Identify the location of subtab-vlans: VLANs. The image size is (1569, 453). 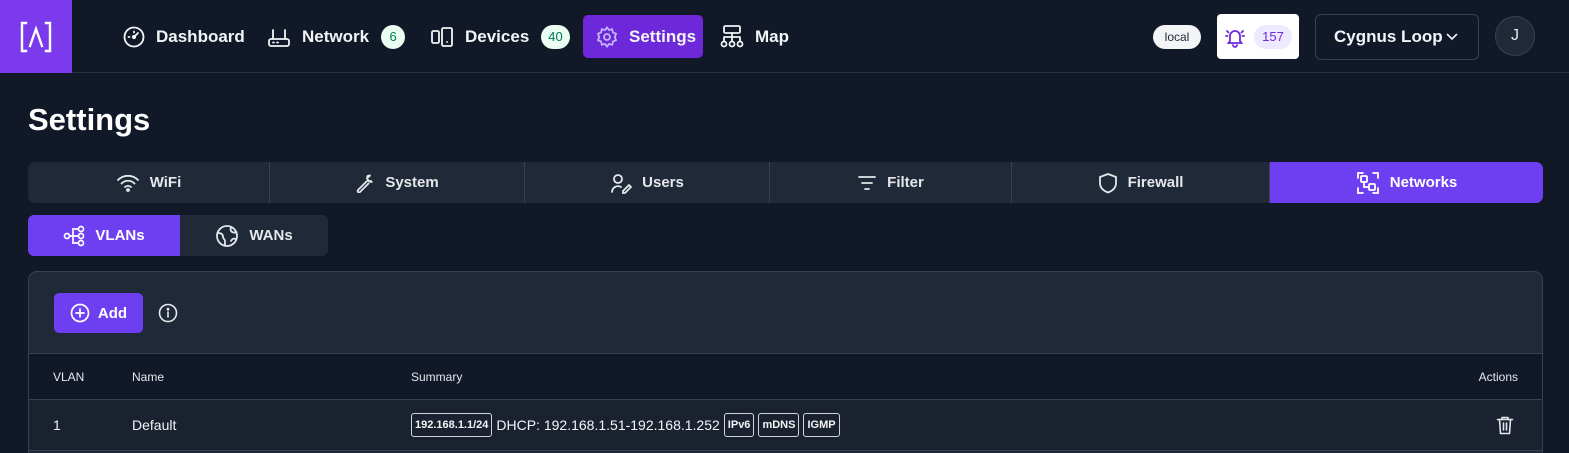
(104, 235).